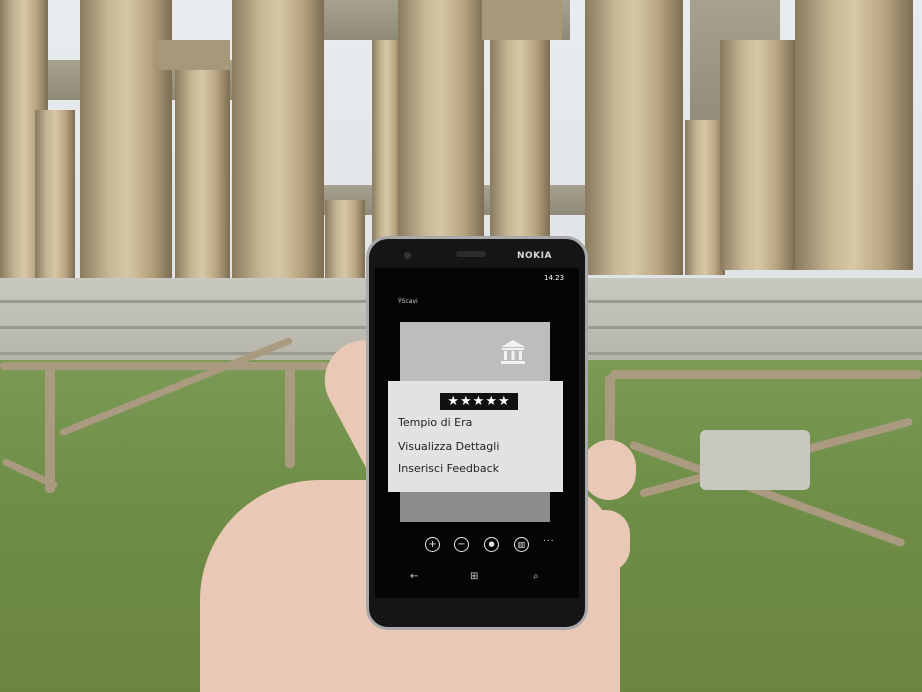 The height and width of the screenshot is (692, 922). I want to click on remove-icon: −, so click(461, 544).